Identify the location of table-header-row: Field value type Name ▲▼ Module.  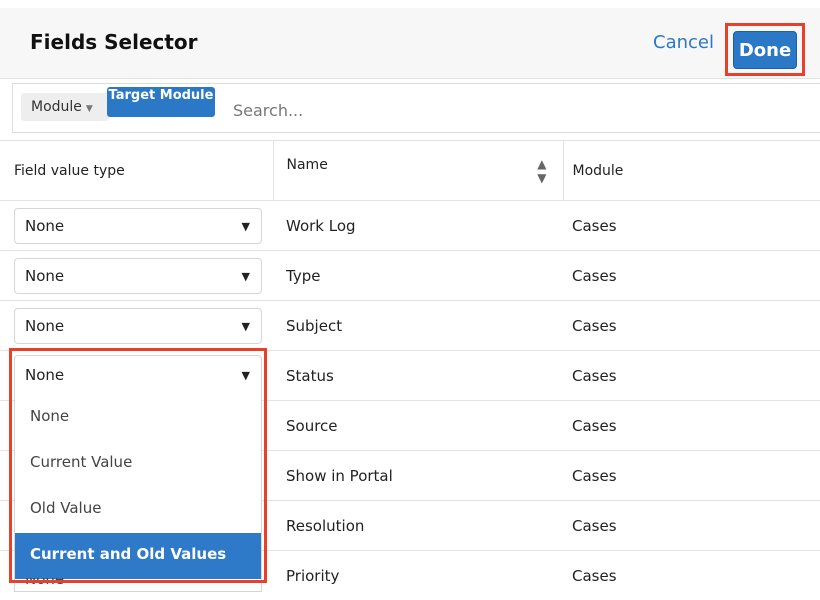
(410, 171).